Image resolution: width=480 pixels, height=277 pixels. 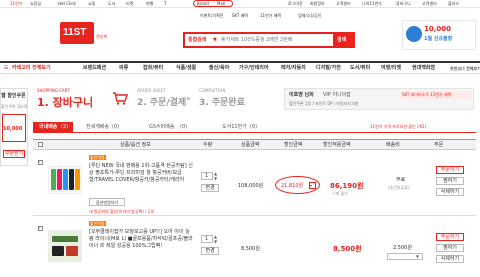 I want to click on row2-qty-change-button: 변경, so click(x=210, y=251).